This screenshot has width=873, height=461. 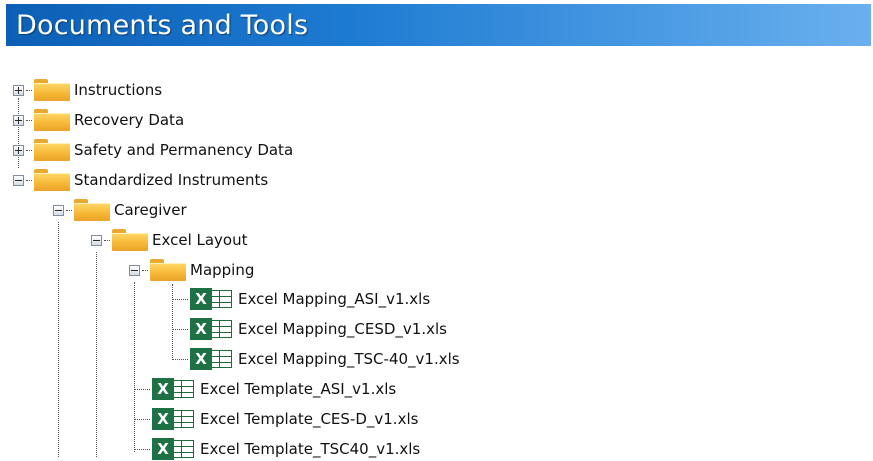 I want to click on tree-node-mapping: Mapping, so click(x=191, y=270).